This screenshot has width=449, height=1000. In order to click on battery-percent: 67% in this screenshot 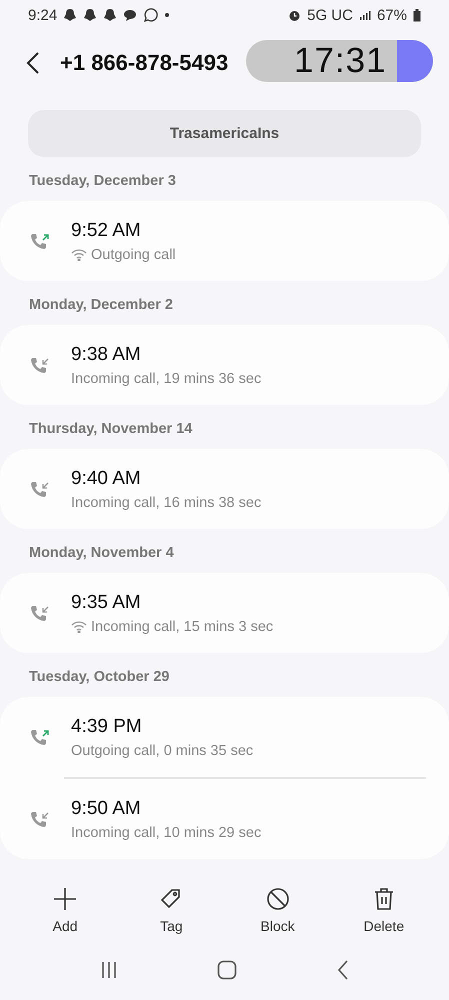, I will do `click(391, 15)`.